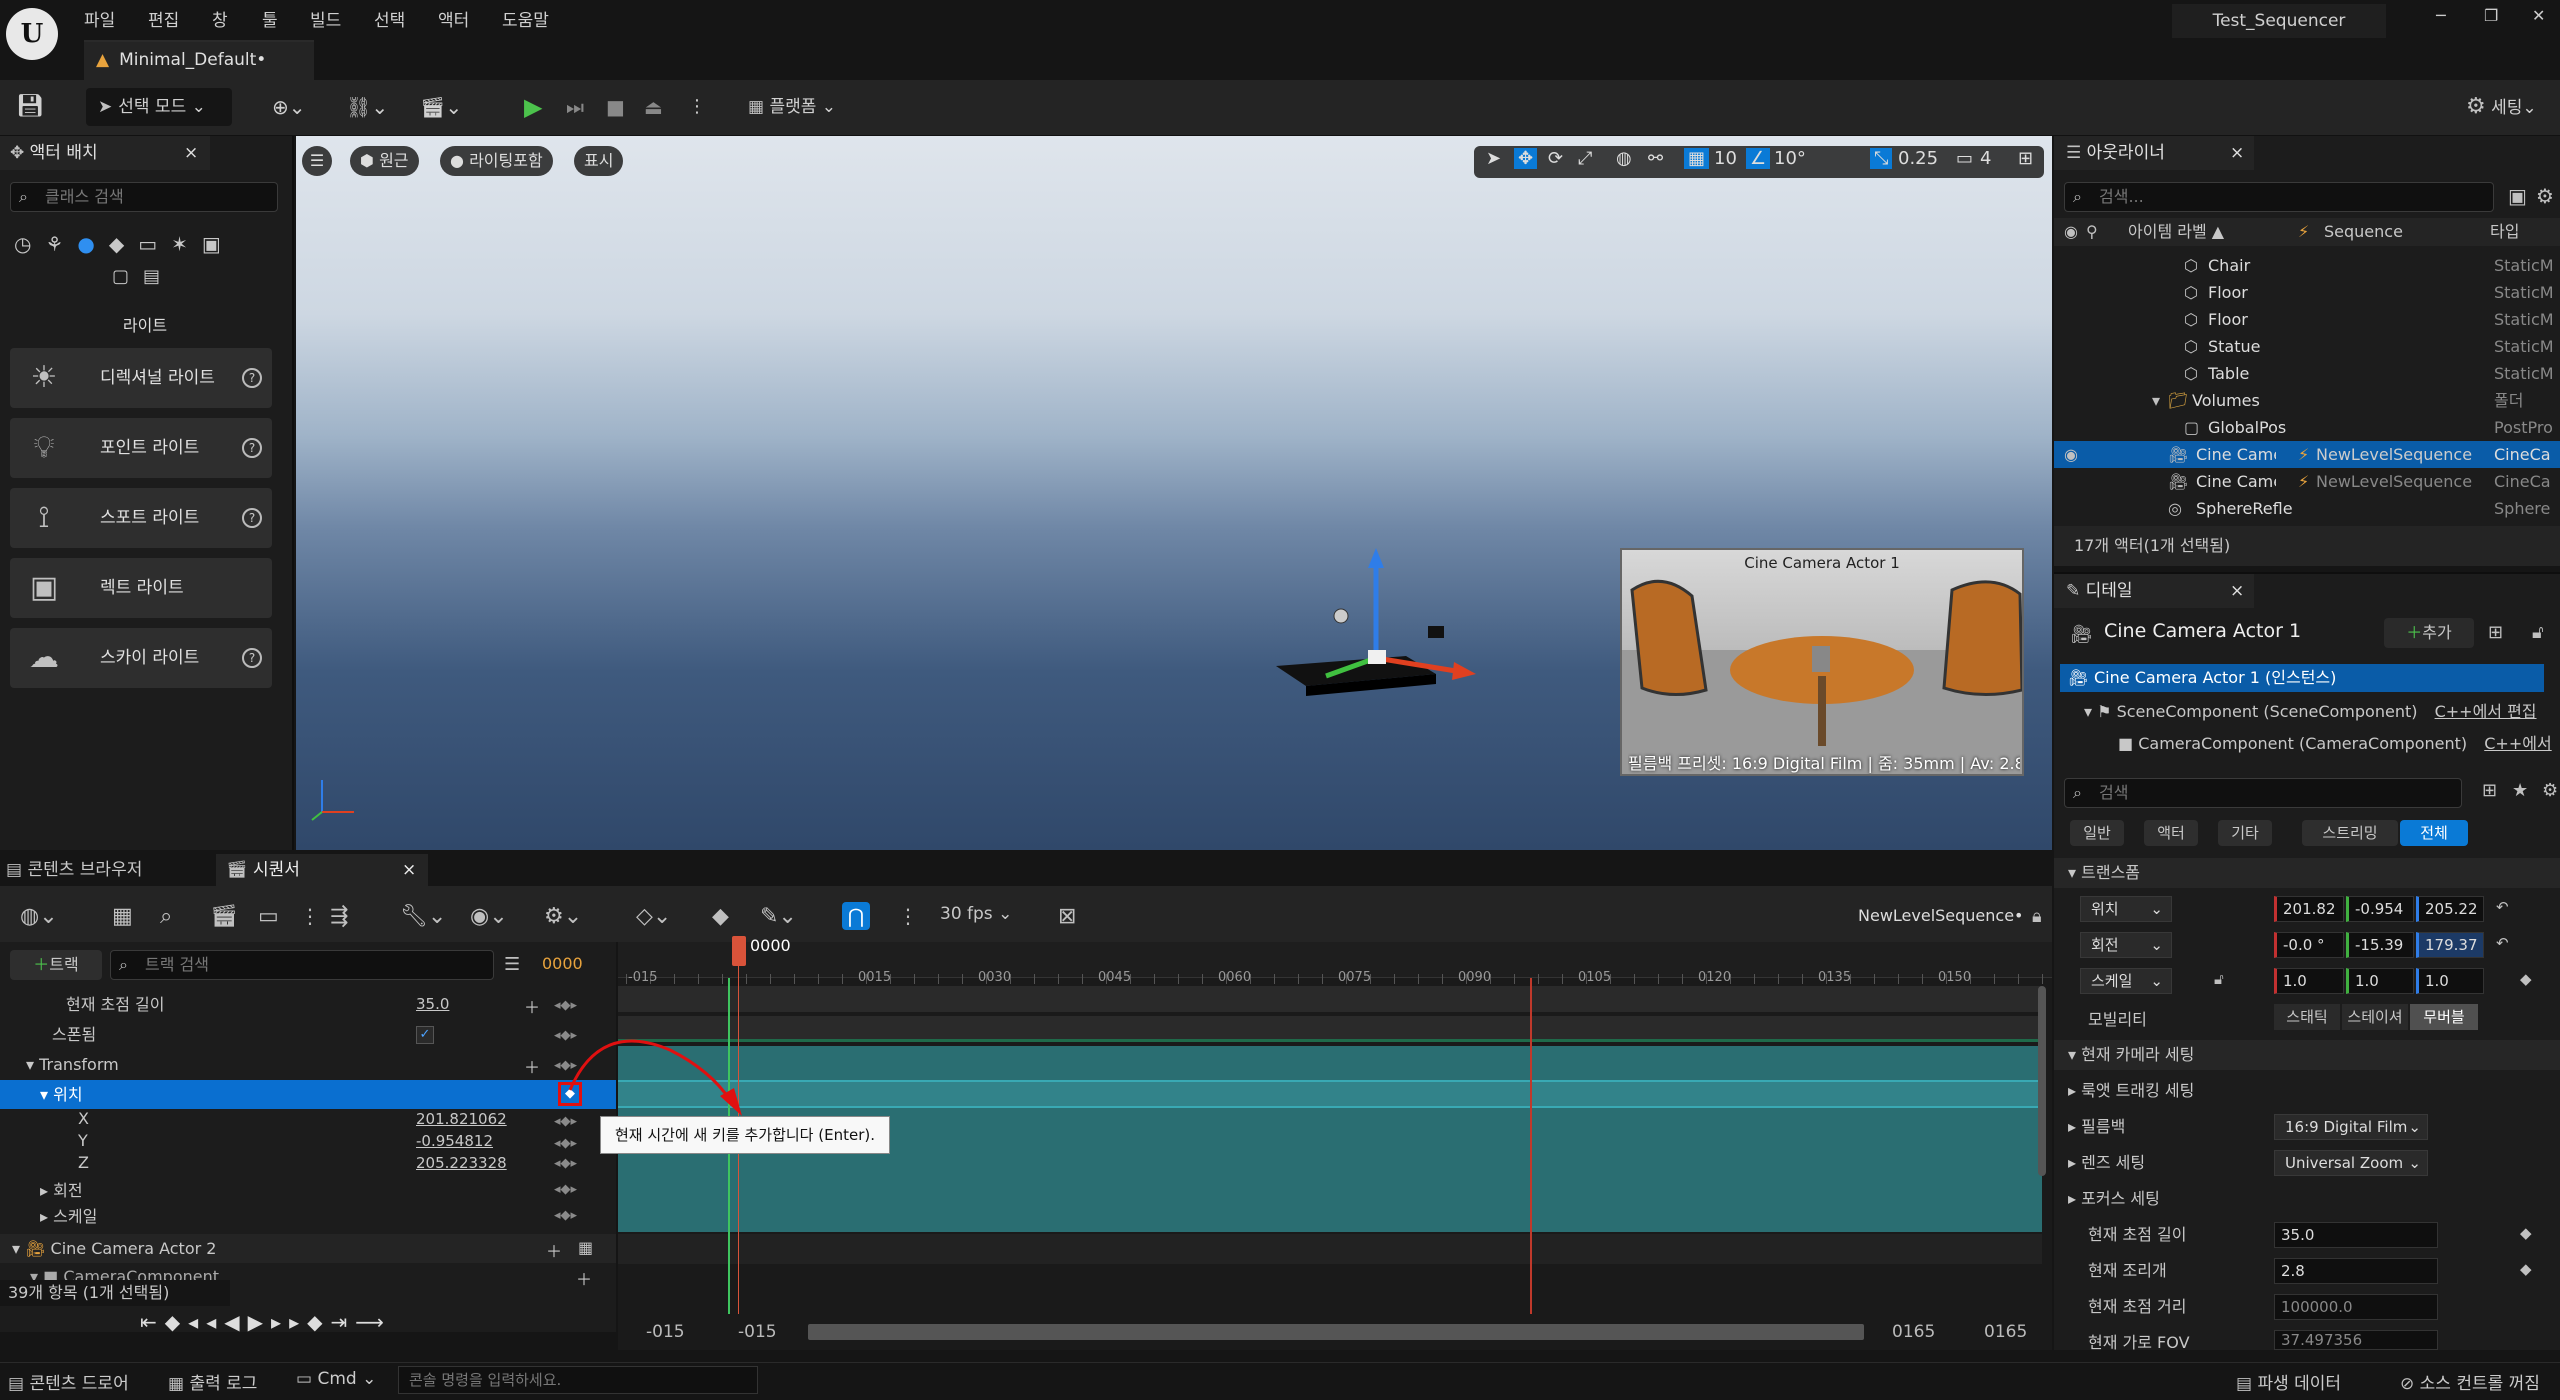 This screenshot has width=2560, height=1400. Describe the element at coordinates (2441, 15) in the screenshot. I see `minimize-icon: ─` at that location.